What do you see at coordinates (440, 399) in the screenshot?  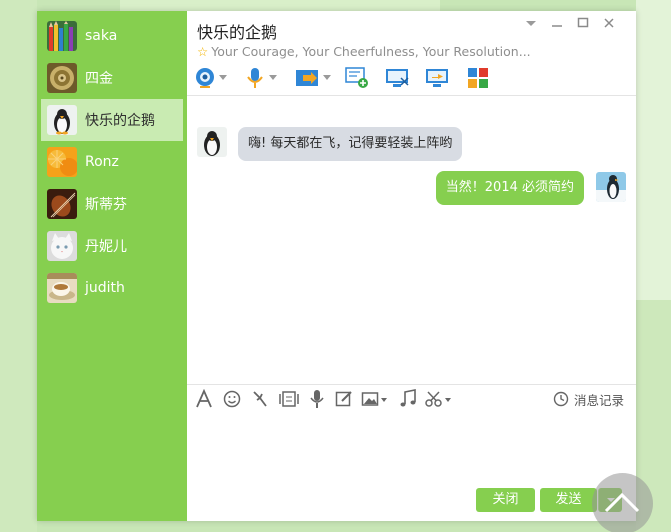 I see `screenshot-icon` at bounding box center [440, 399].